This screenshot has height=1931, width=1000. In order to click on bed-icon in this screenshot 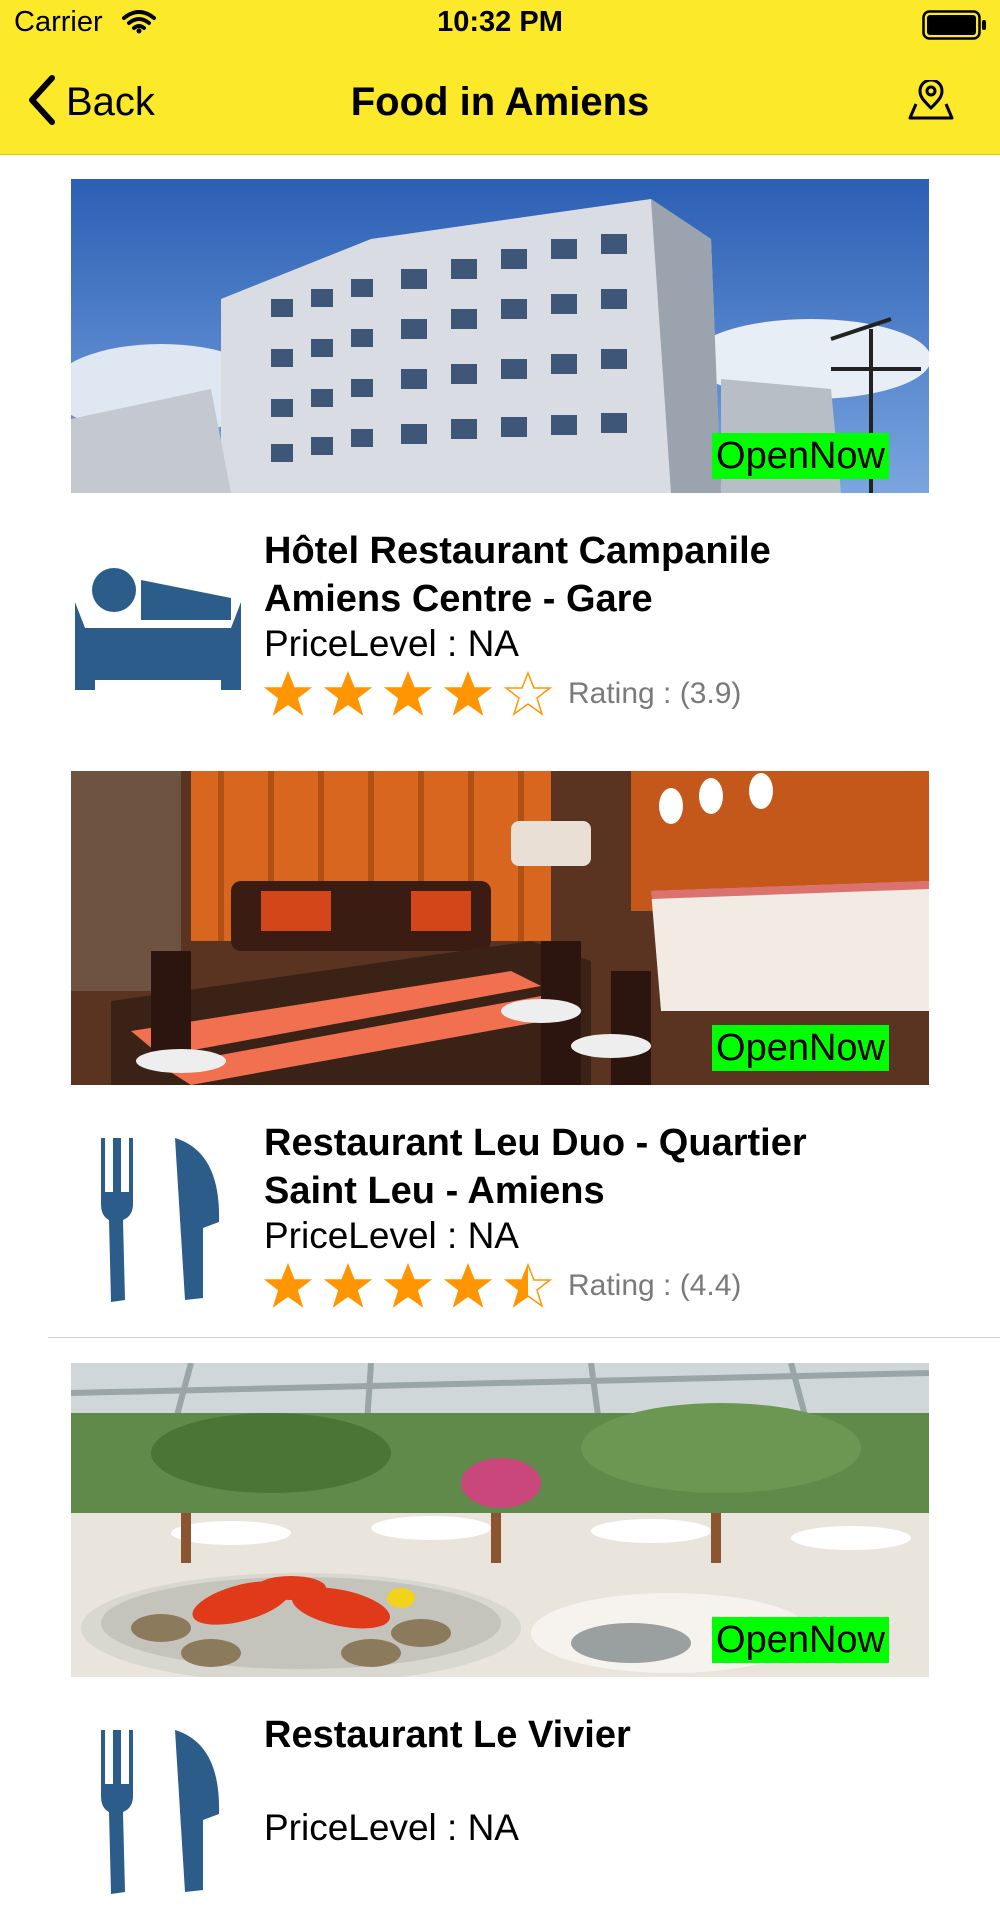, I will do `click(157, 626)`.